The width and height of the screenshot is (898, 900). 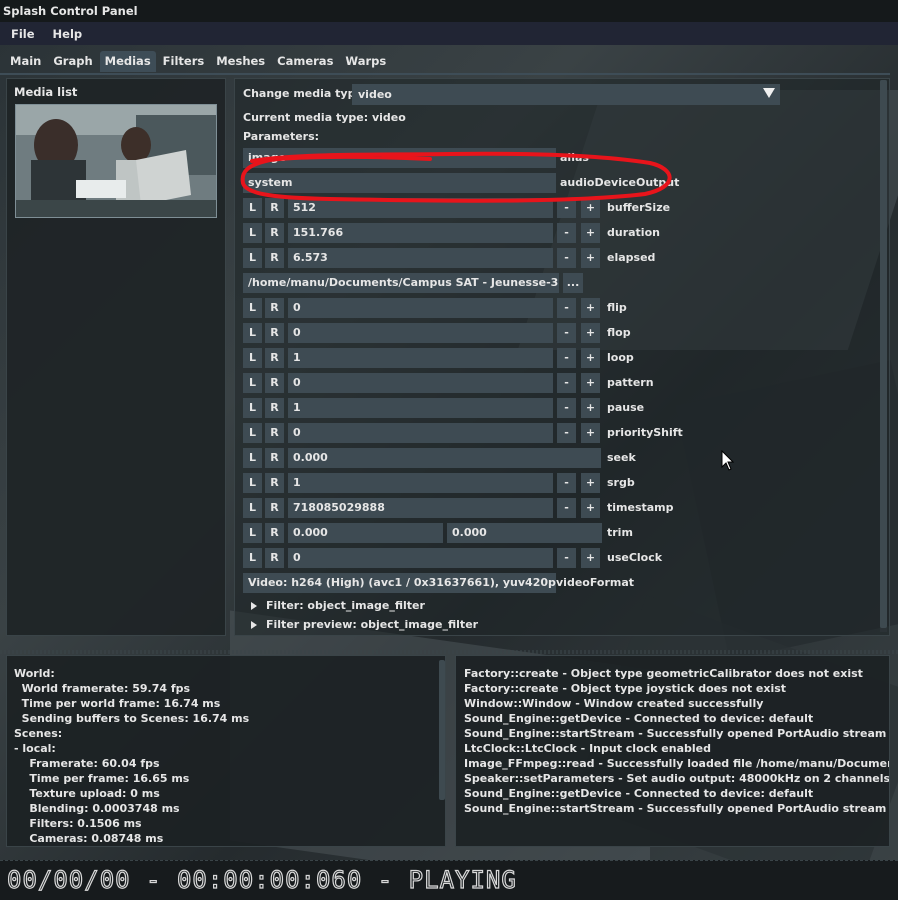 I want to click on elapsed-input: 6.573, so click(x=420, y=258).